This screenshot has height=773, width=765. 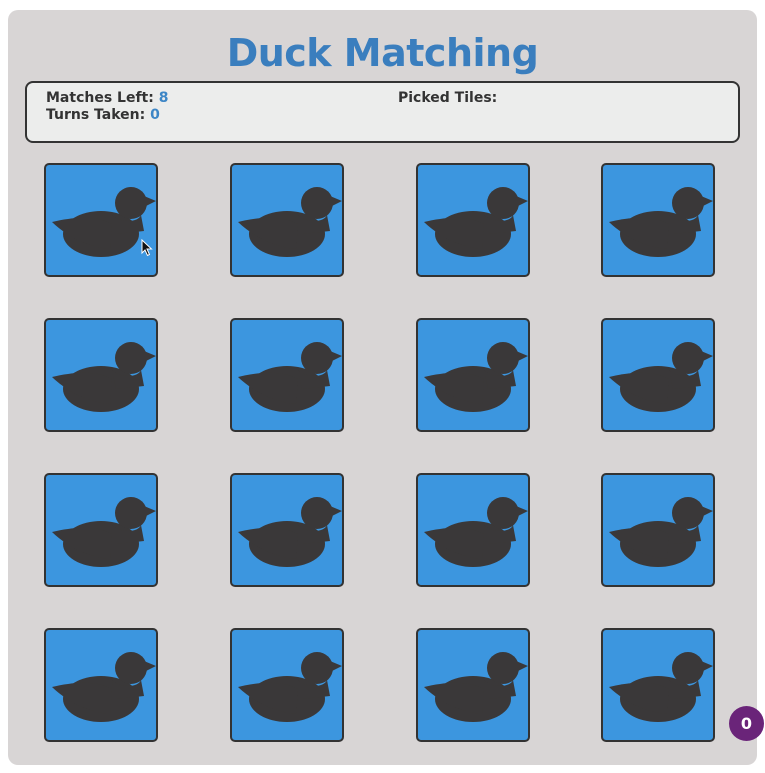 I want to click on turns-taken: Turns Taken: 0, so click(x=103, y=115).